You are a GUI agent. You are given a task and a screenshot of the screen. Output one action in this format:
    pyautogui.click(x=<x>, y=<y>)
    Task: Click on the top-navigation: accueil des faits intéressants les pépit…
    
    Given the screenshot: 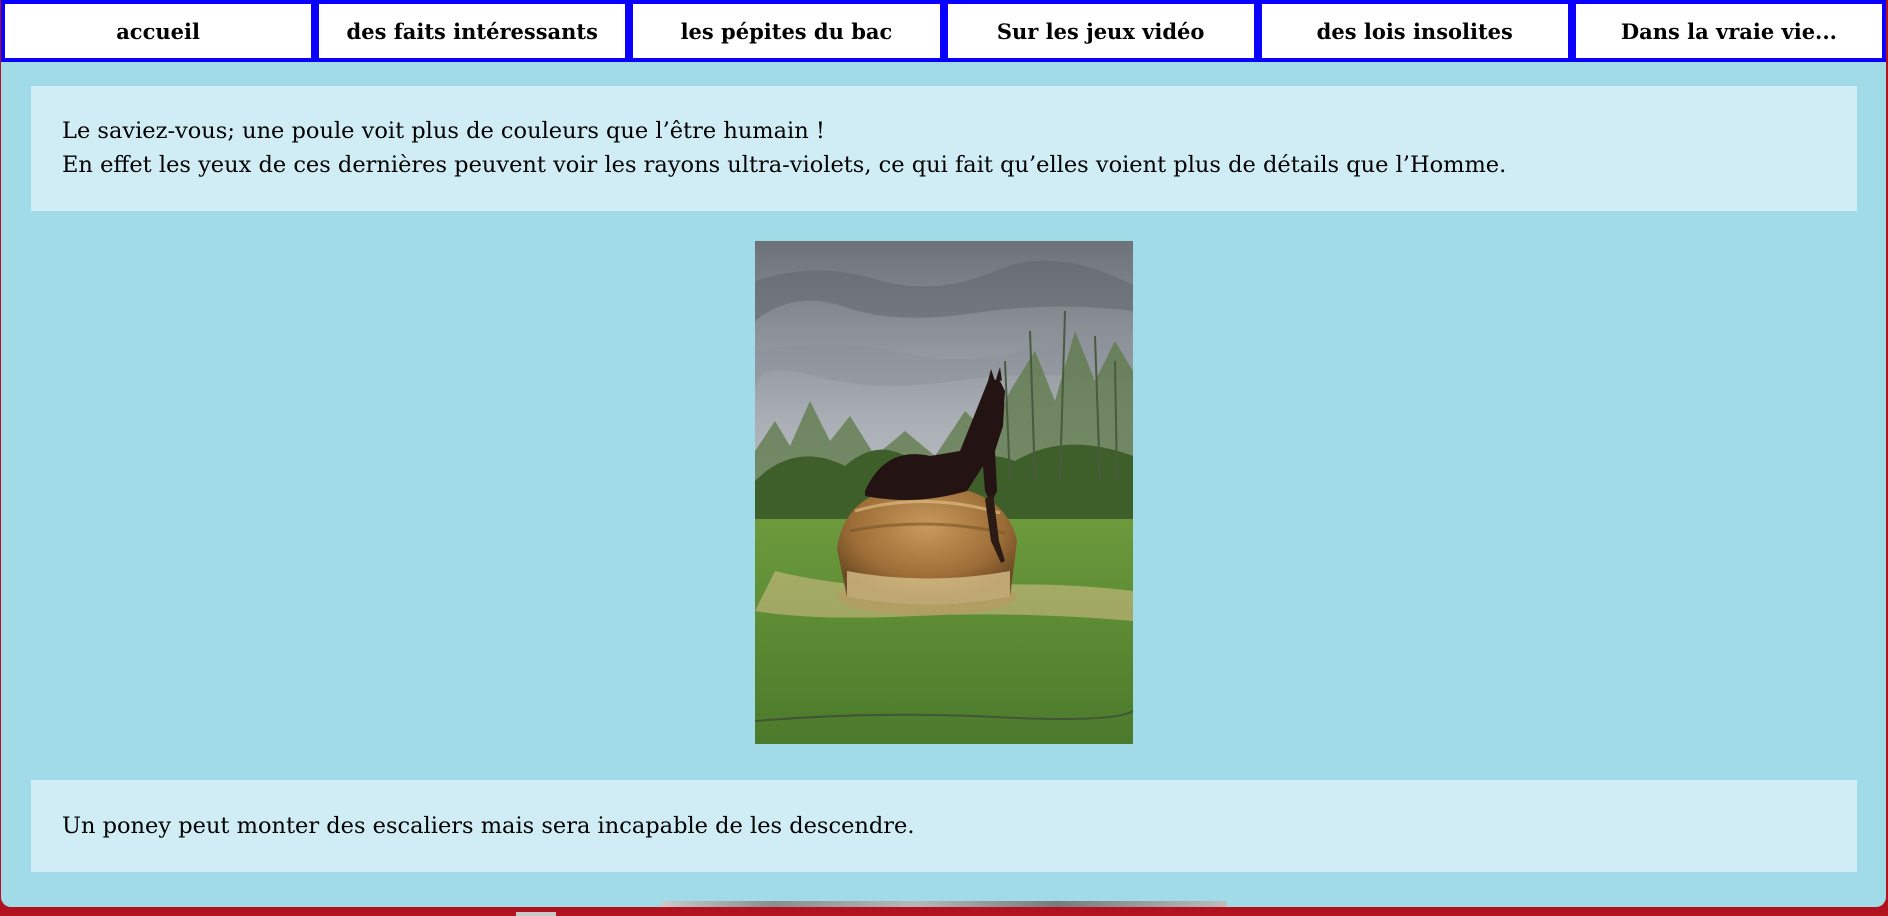 What is the action you would take?
    pyautogui.click(x=943, y=31)
    